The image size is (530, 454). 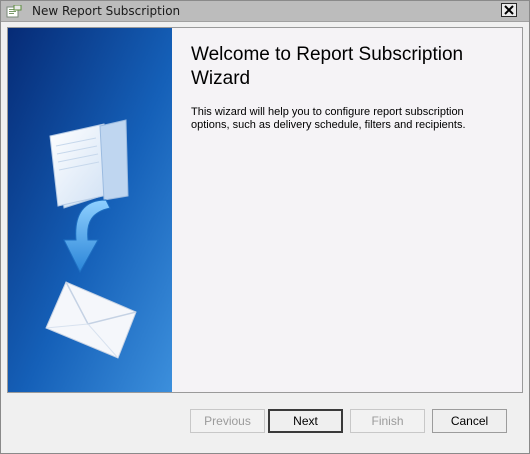 I want to click on cancel-button: Cancel, so click(x=469, y=421).